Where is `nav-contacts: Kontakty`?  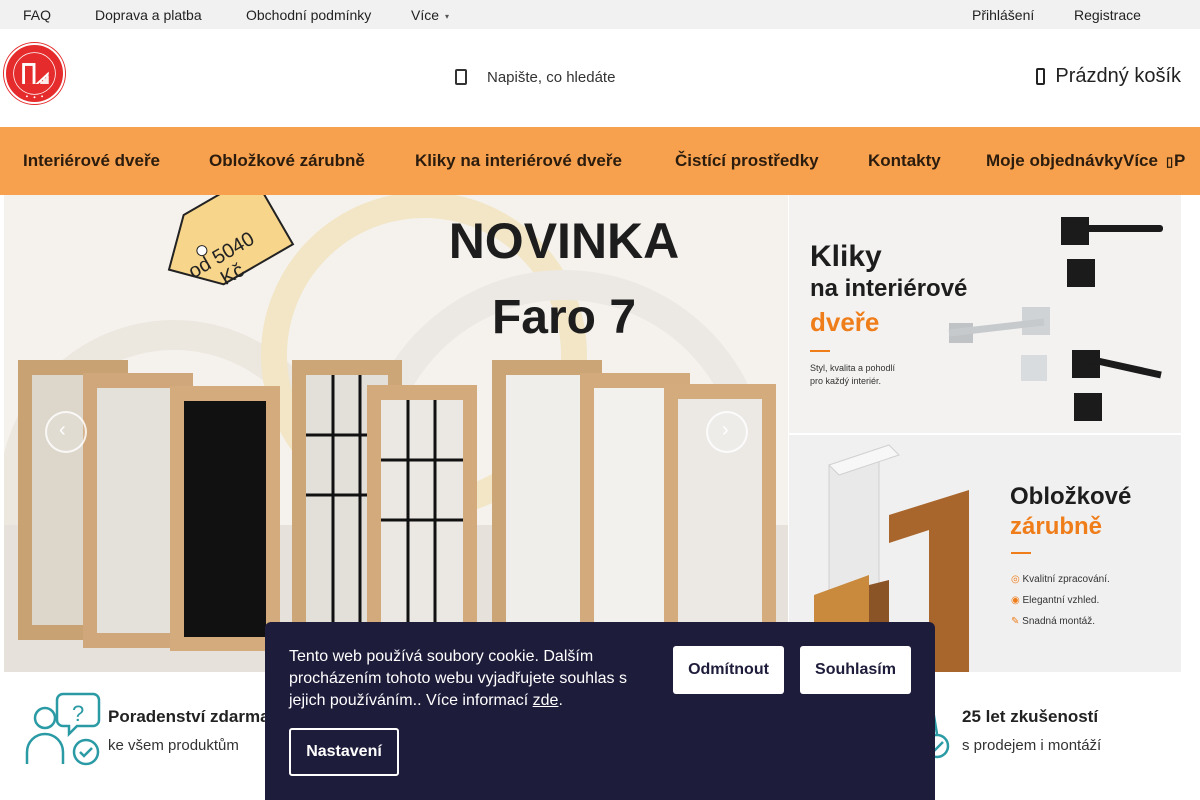 nav-contacts: Kontakty is located at coordinates (904, 161).